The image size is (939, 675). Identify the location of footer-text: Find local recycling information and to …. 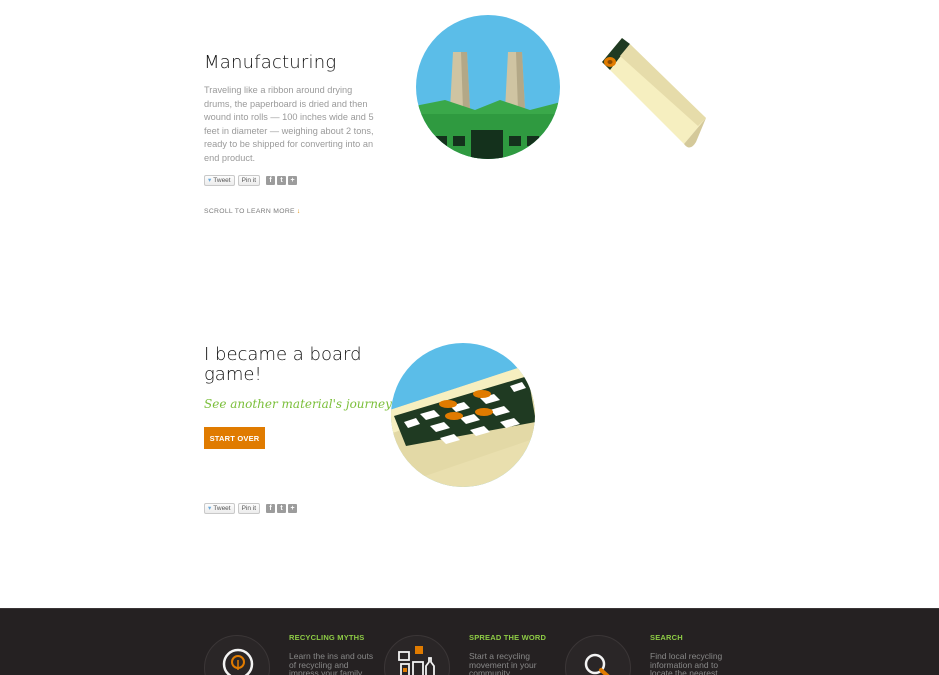
(686, 663).